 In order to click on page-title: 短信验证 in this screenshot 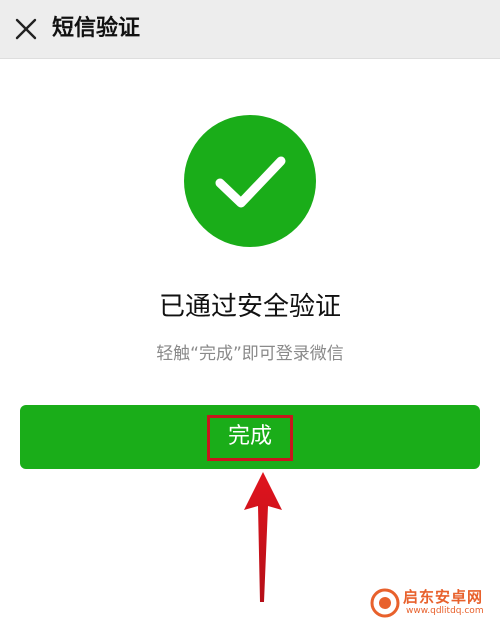, I will do `click(96, 28)`.